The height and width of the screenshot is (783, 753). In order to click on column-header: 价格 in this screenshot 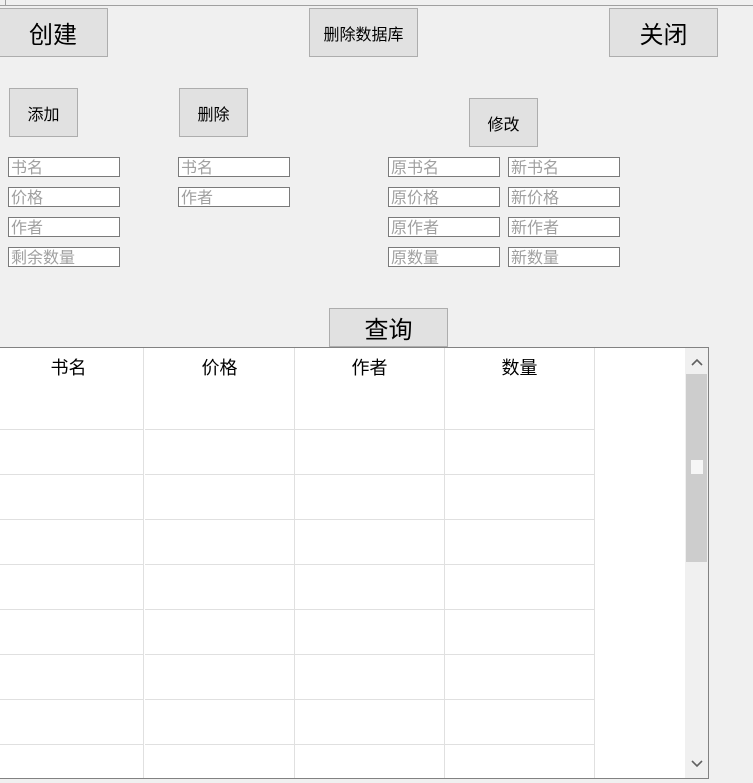, I will do `click(220, 366)`.